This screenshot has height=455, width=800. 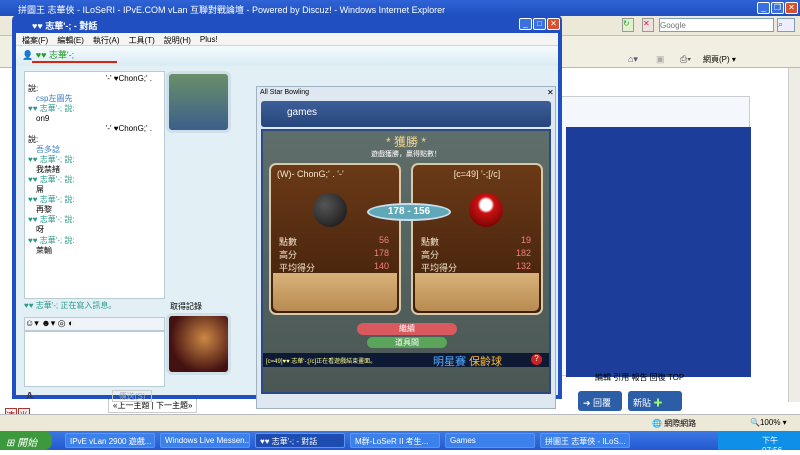 I want to click on new-post-button: 新貼 ✚, so click(x=655, y=401).